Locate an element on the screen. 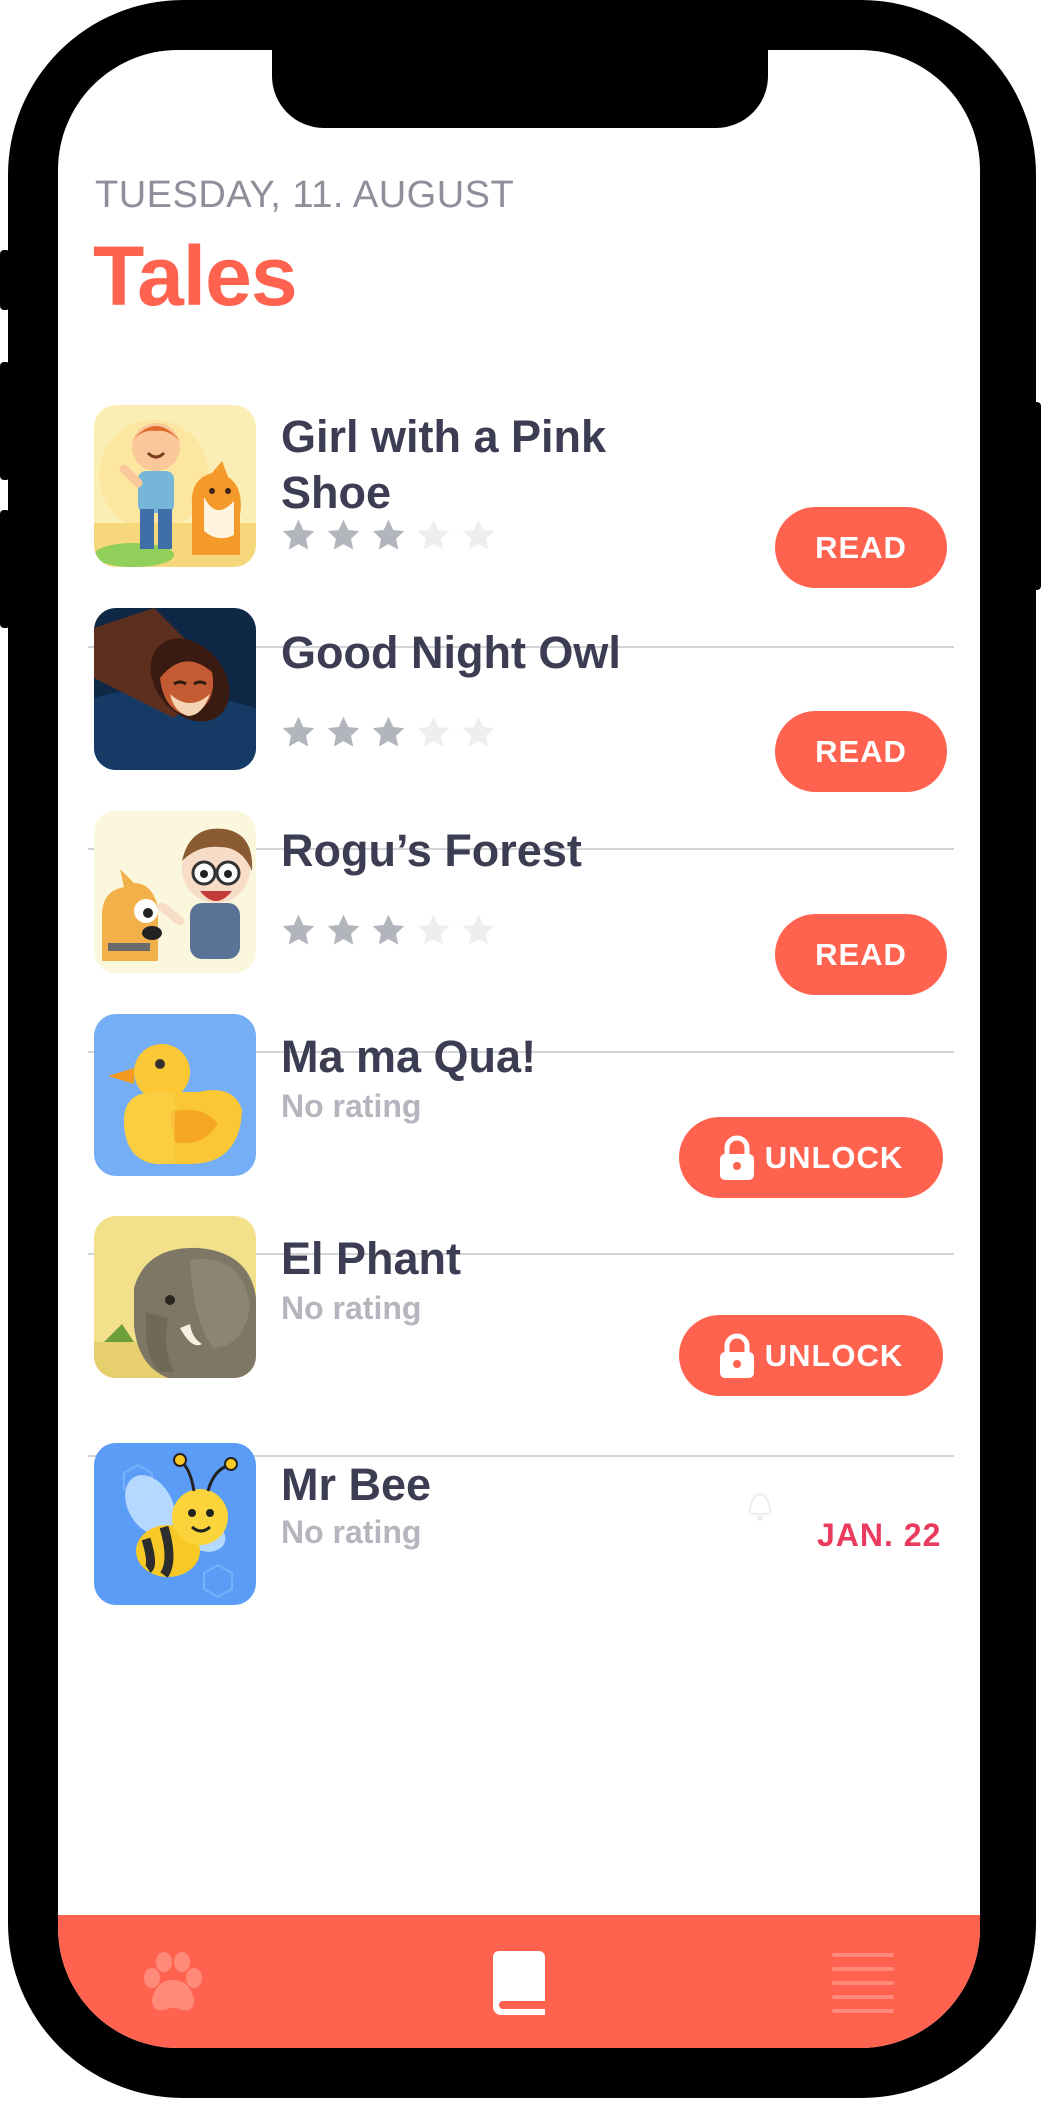  tale-row: El Phant No rating UNLOCK is located at coordinates (519, 1312).